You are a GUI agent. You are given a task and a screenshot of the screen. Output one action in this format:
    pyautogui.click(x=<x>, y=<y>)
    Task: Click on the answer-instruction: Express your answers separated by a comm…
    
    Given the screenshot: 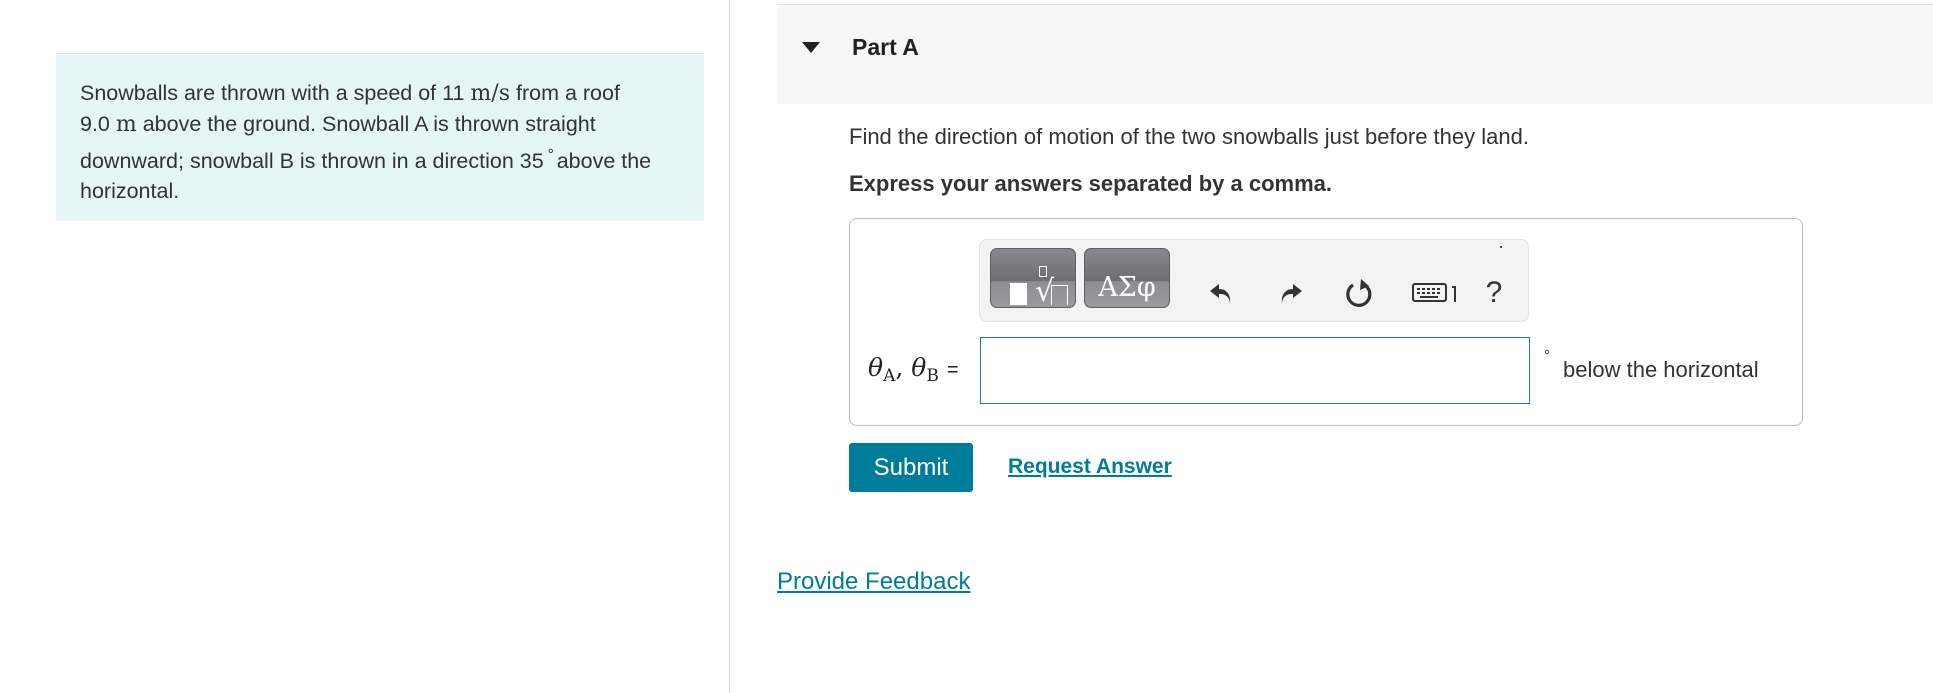 What is the action you would take?
    pyautogui.click(x=1091, y=183)
    